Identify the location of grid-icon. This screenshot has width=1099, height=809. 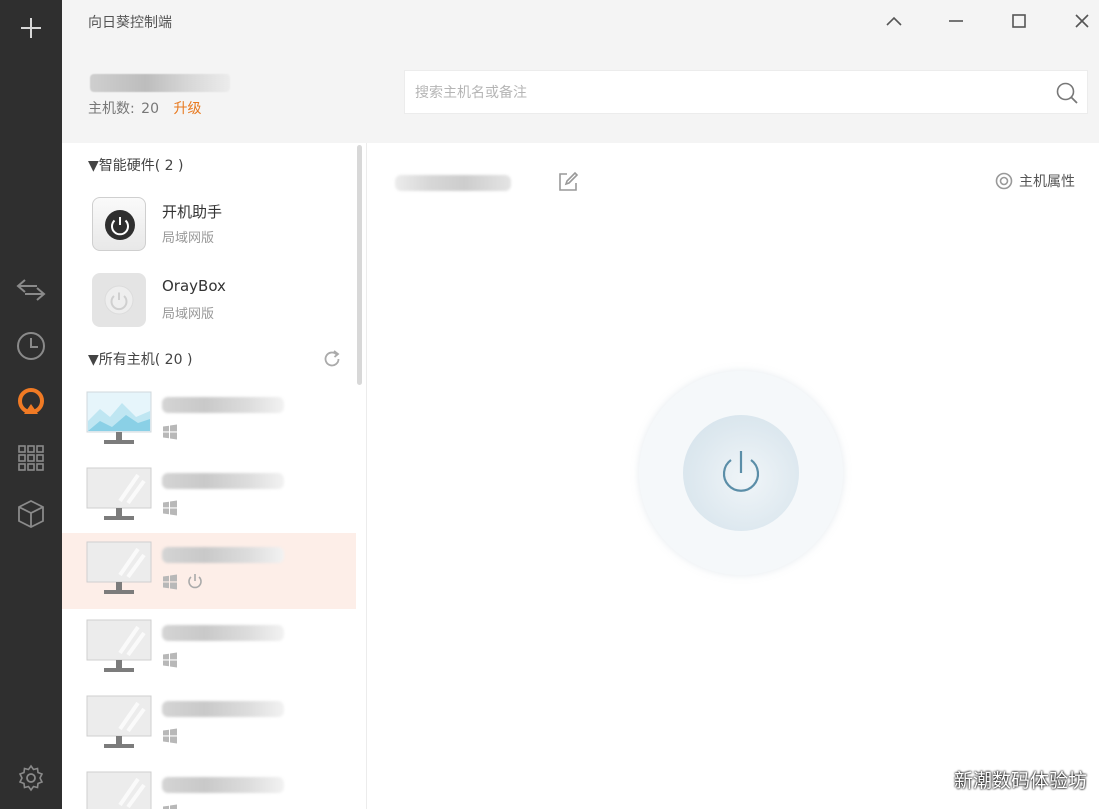
(31, 458).